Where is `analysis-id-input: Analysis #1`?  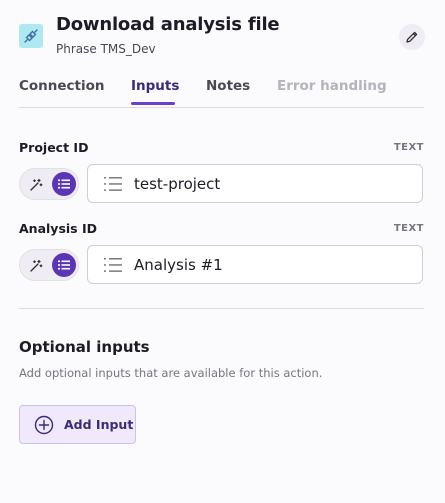
analysis-id-input: Analysis #1 is located at coordinates (255, 264).